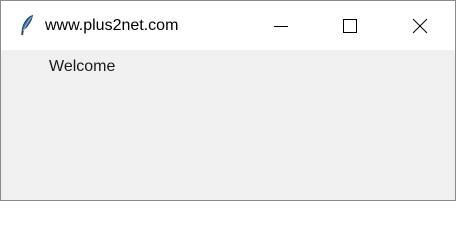  I want to click on minimize-icon, so click(281, 26).